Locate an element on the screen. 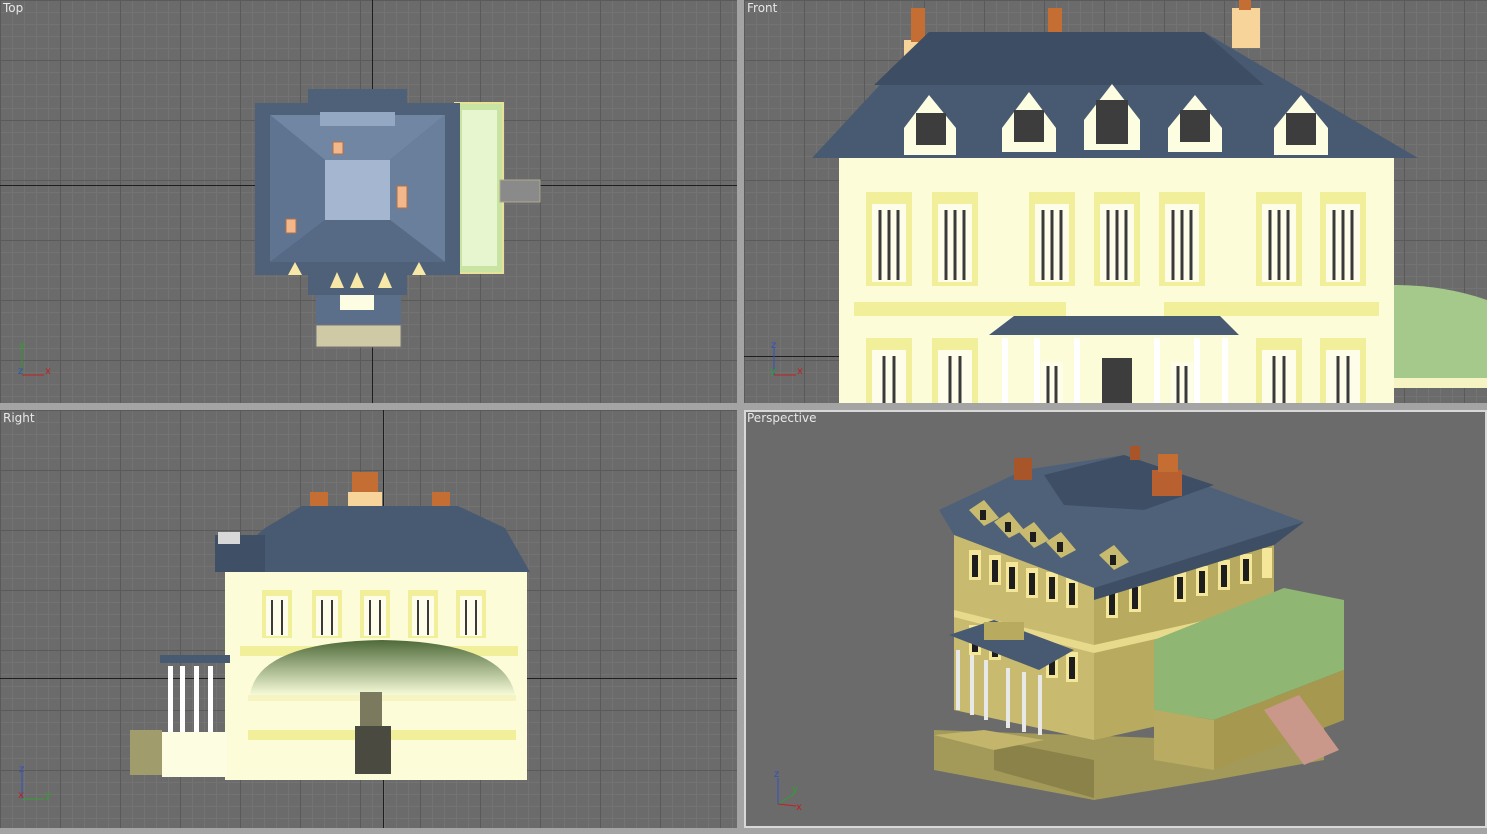 This screenshot has height=834, width=1487. viewport-label-right: Right is located at coordinates (19, 418).